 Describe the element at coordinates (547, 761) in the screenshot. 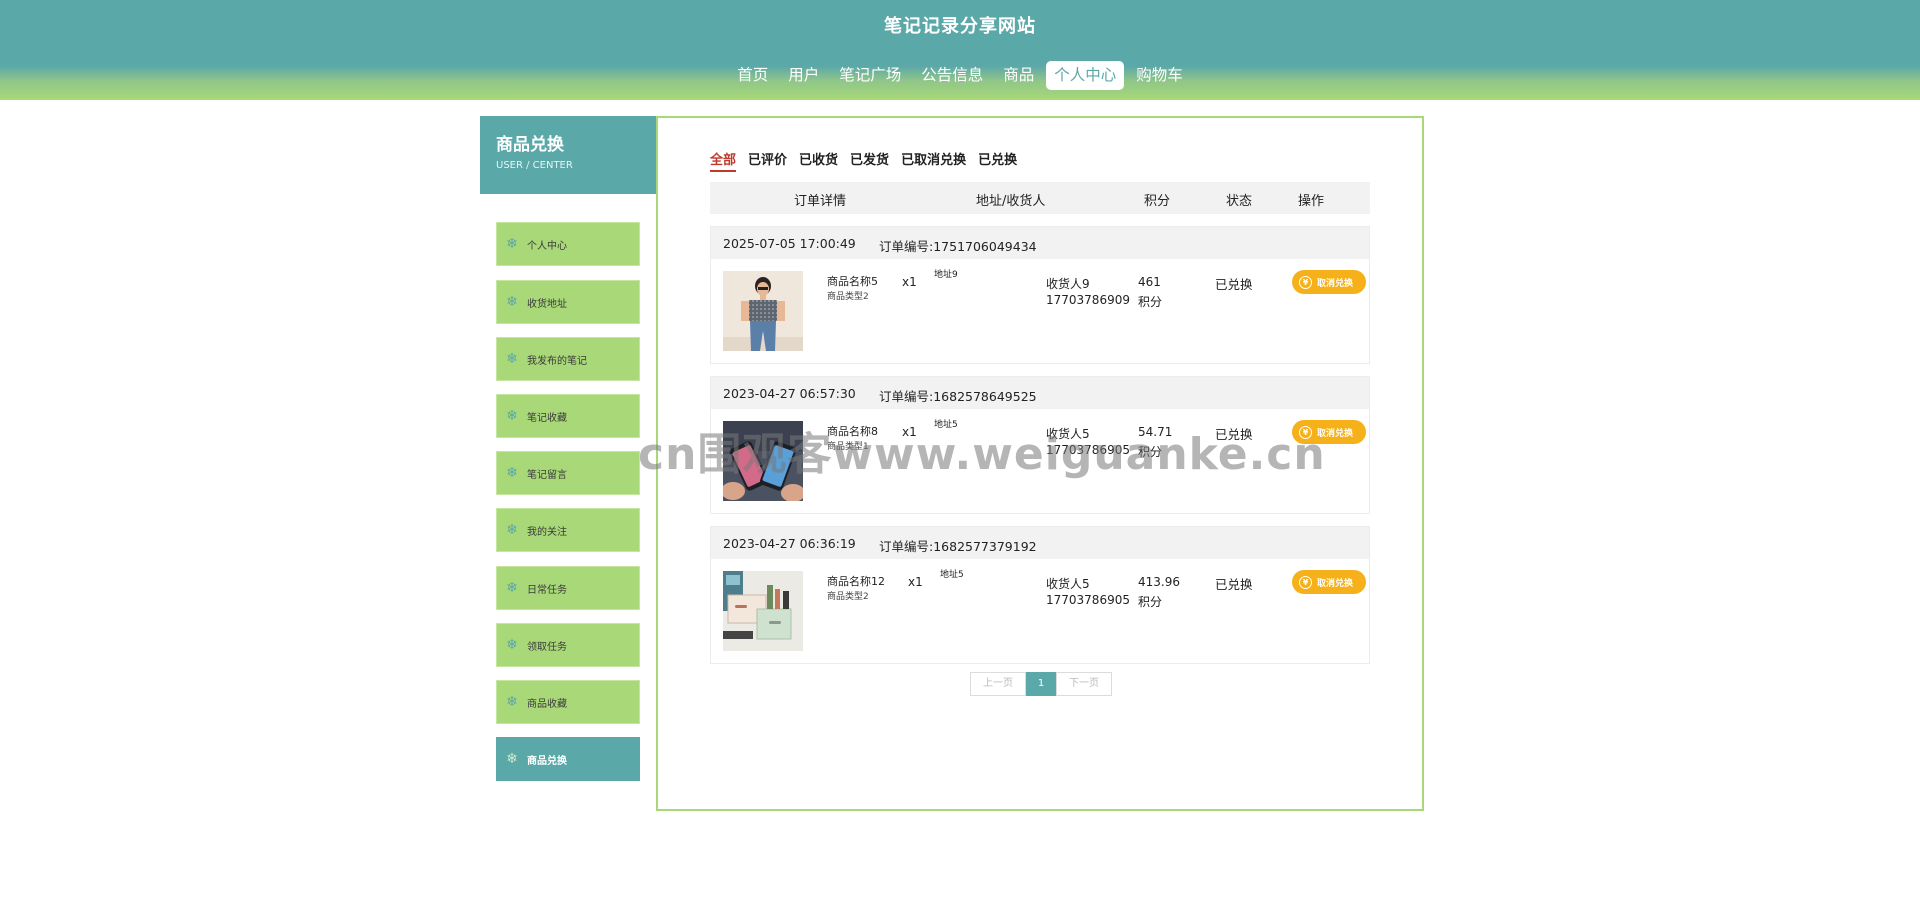

I see `sidebar-item-label: 商品兑换` at that location.